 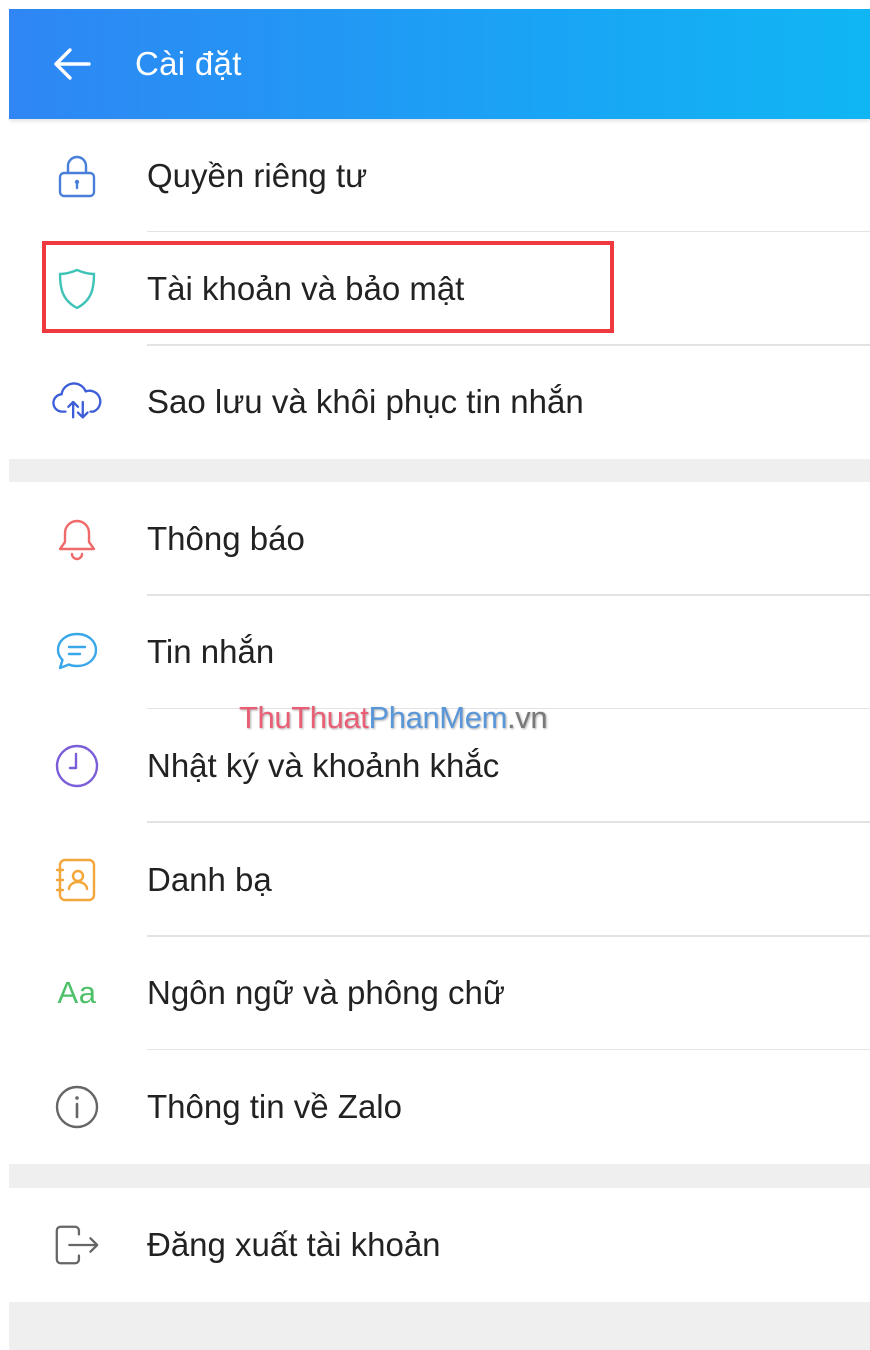 What do you see at coordinates (77, 539) in the screenshot?
I see `bell-icon` at bounding box center [77, 539].